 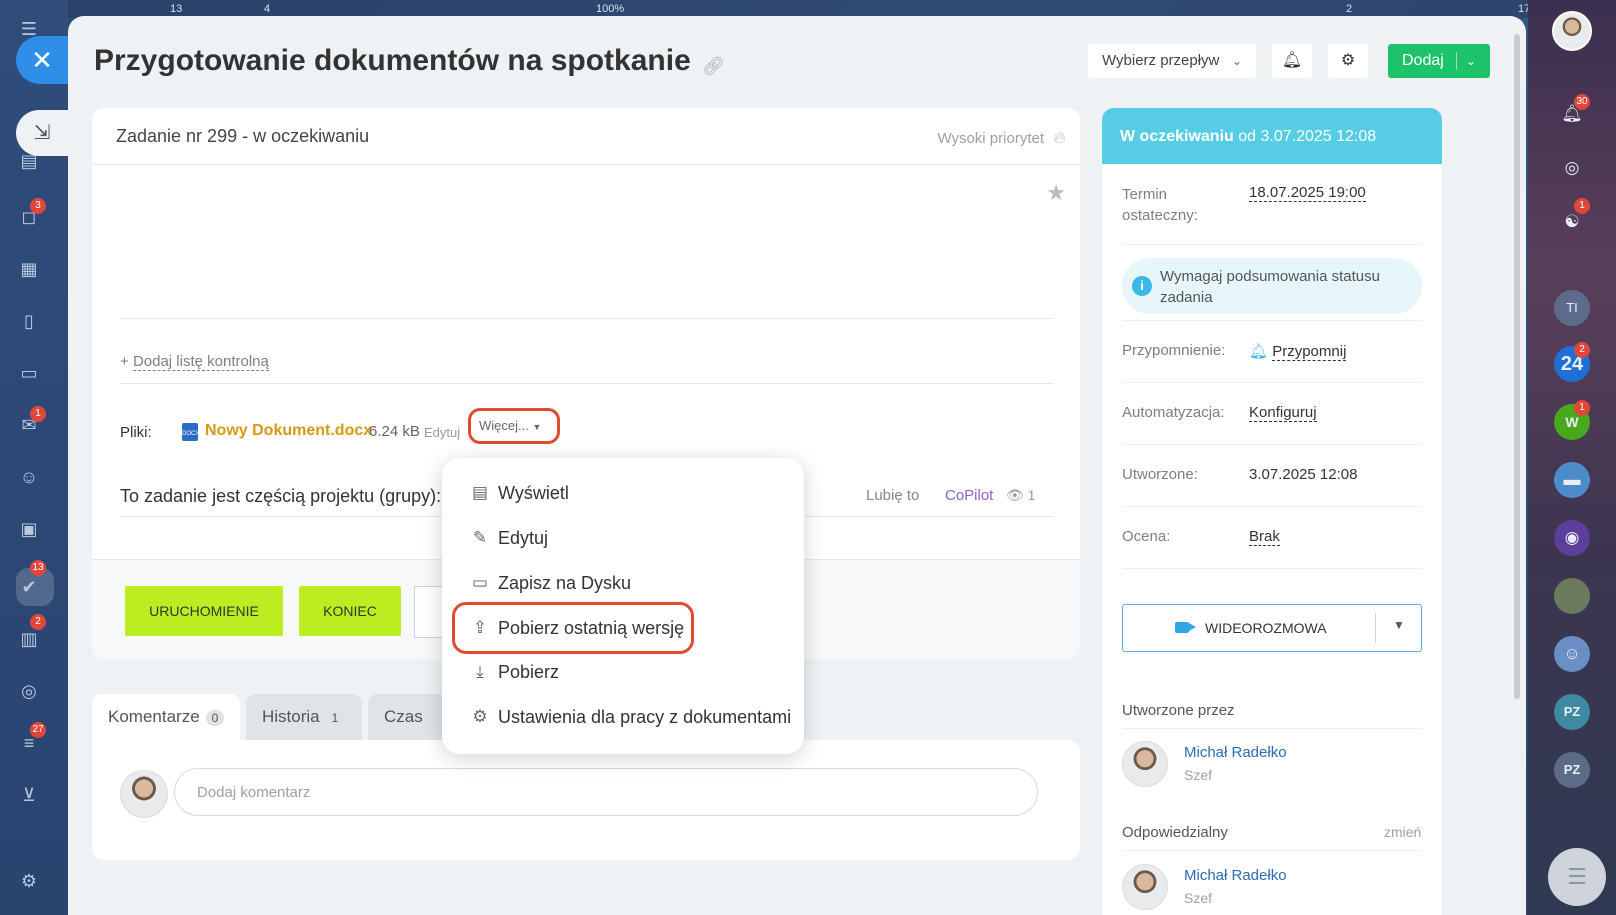 I want to click on finish-button: KONIEC, so click(x=350, y=611).